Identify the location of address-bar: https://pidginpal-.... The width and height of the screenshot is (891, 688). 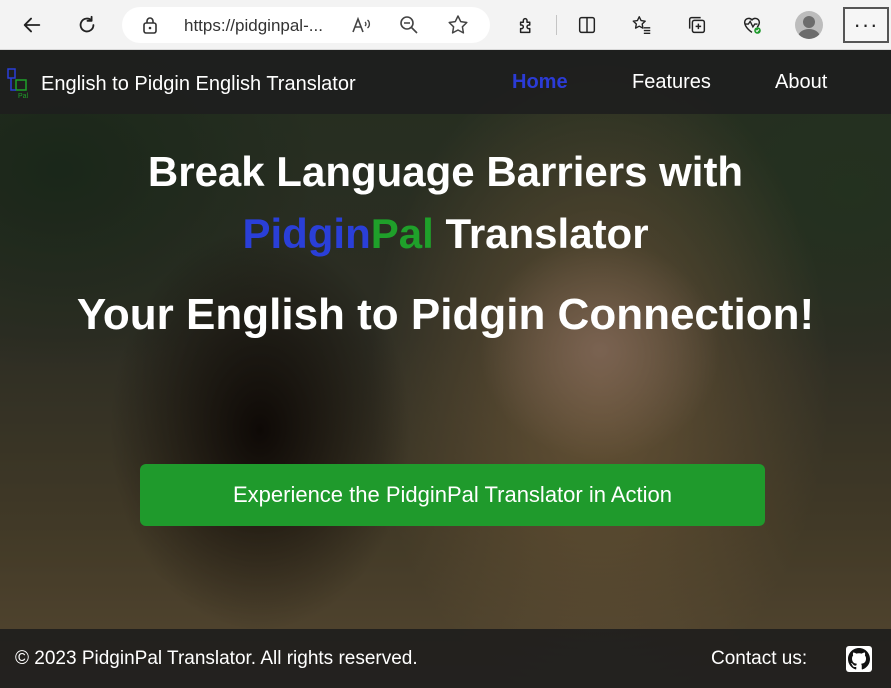
(306, 25).